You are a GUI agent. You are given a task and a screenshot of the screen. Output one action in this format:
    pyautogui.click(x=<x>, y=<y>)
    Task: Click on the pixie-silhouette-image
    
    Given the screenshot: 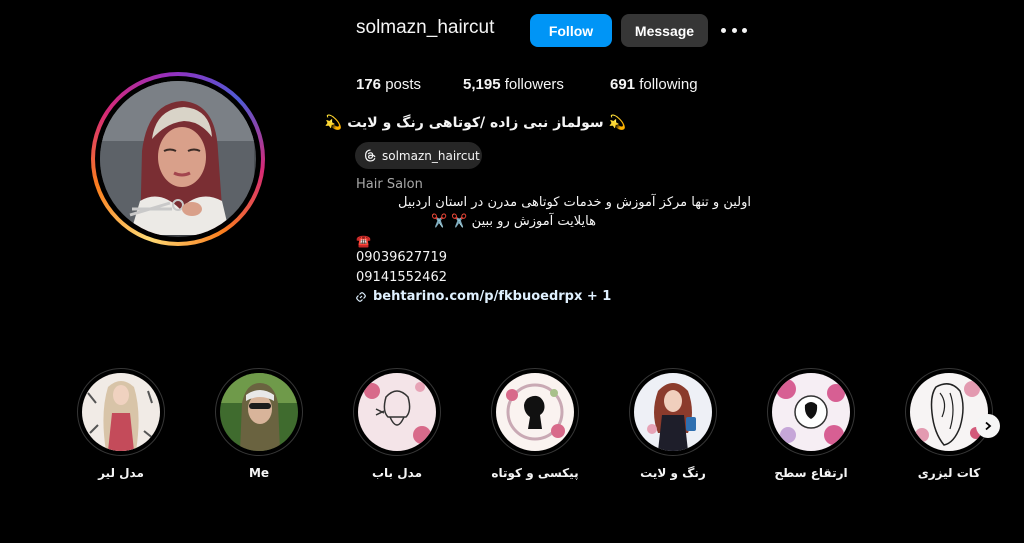 What is the action you would take?
    pyautogui.click(x=535, y=412)
    